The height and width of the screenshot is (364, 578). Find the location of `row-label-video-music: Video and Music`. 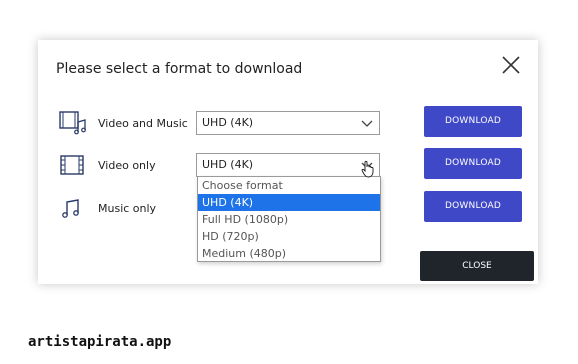

row-label-video-music: Video and Music is located at coordinates (143, 123).